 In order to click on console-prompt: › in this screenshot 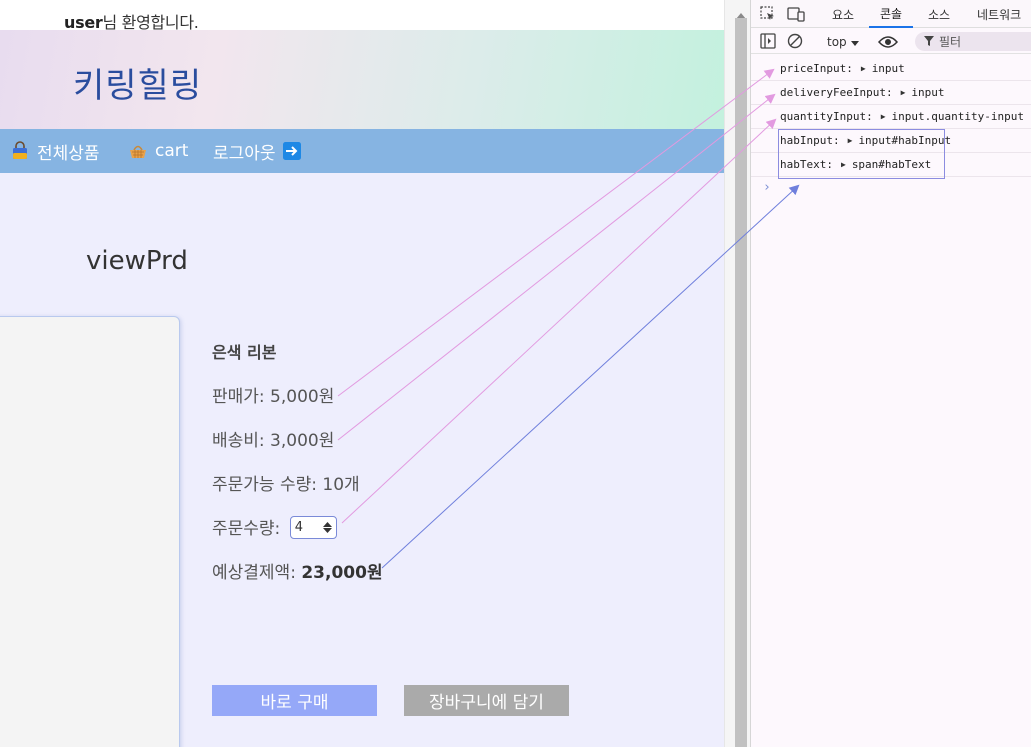, I will do `click(767, 187)`.